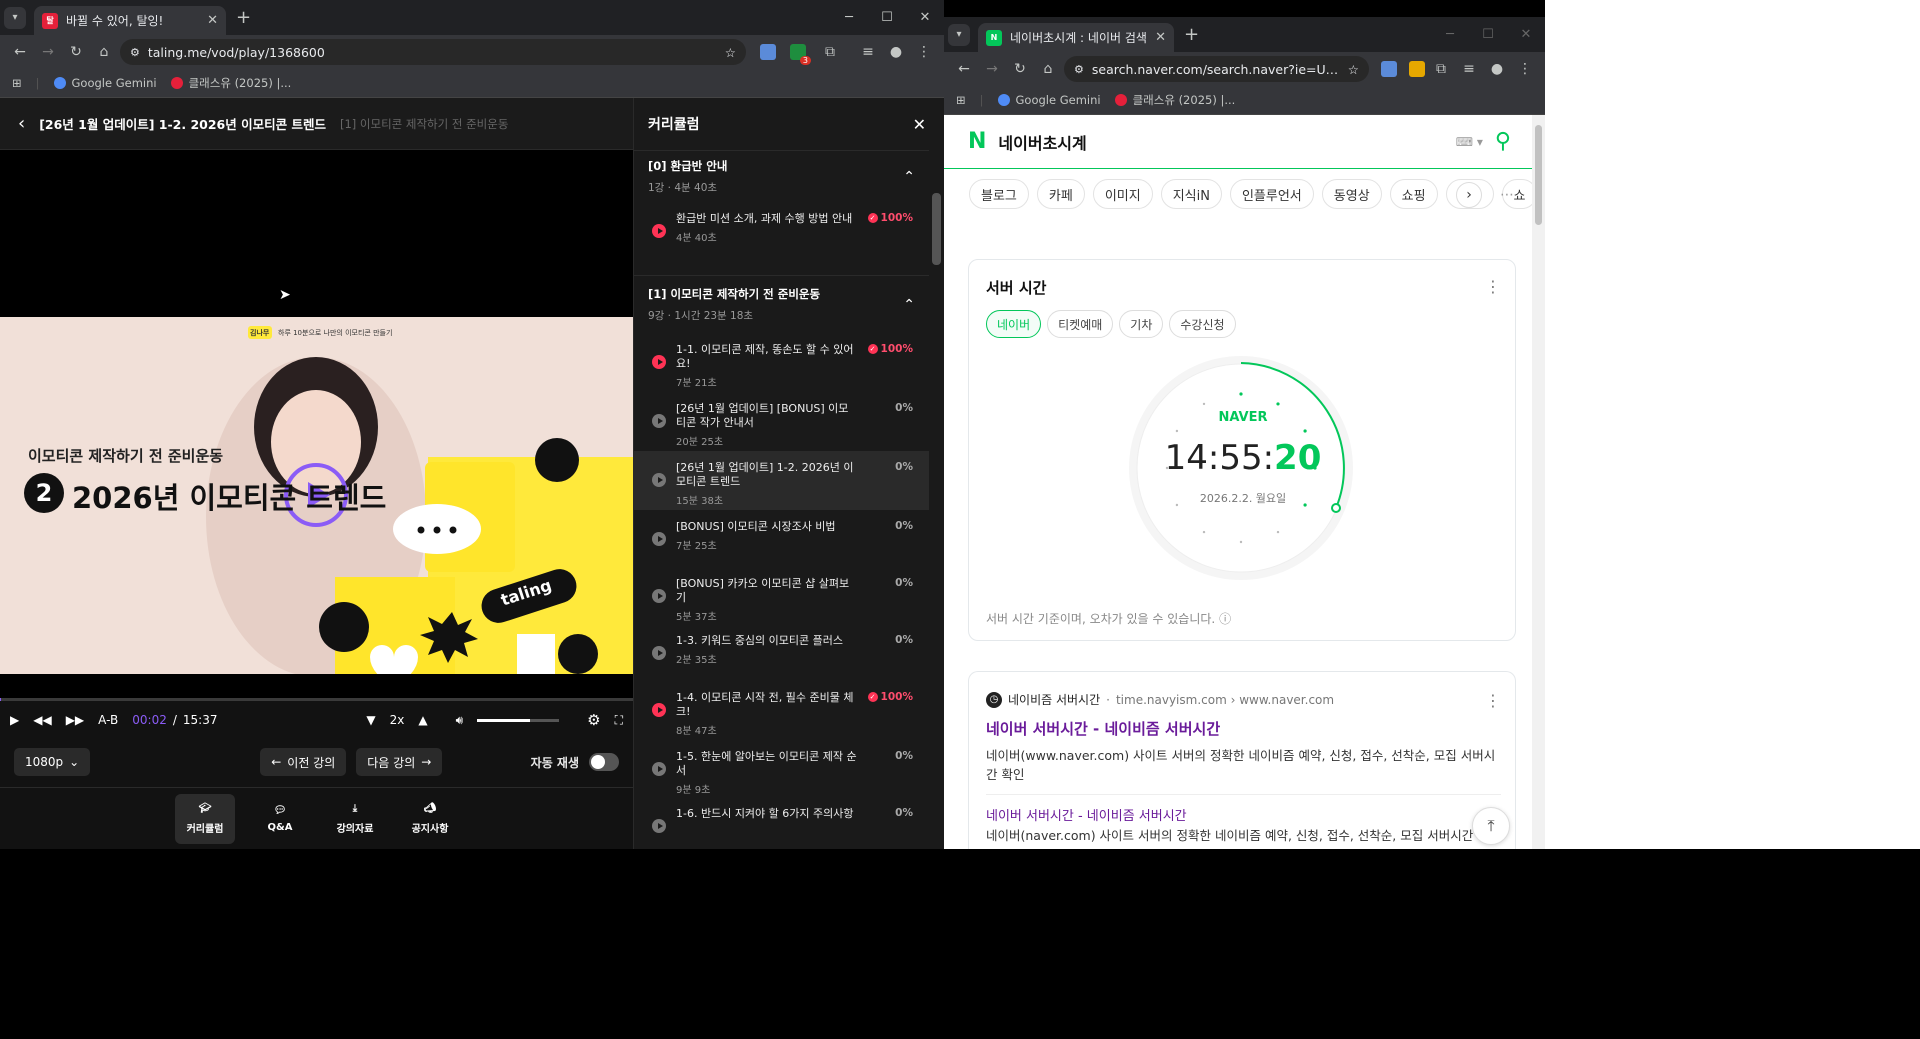 This screenshot has width=1920, height=1039. I want to click on back-arrow-icon: ‹, so click(21, 123).